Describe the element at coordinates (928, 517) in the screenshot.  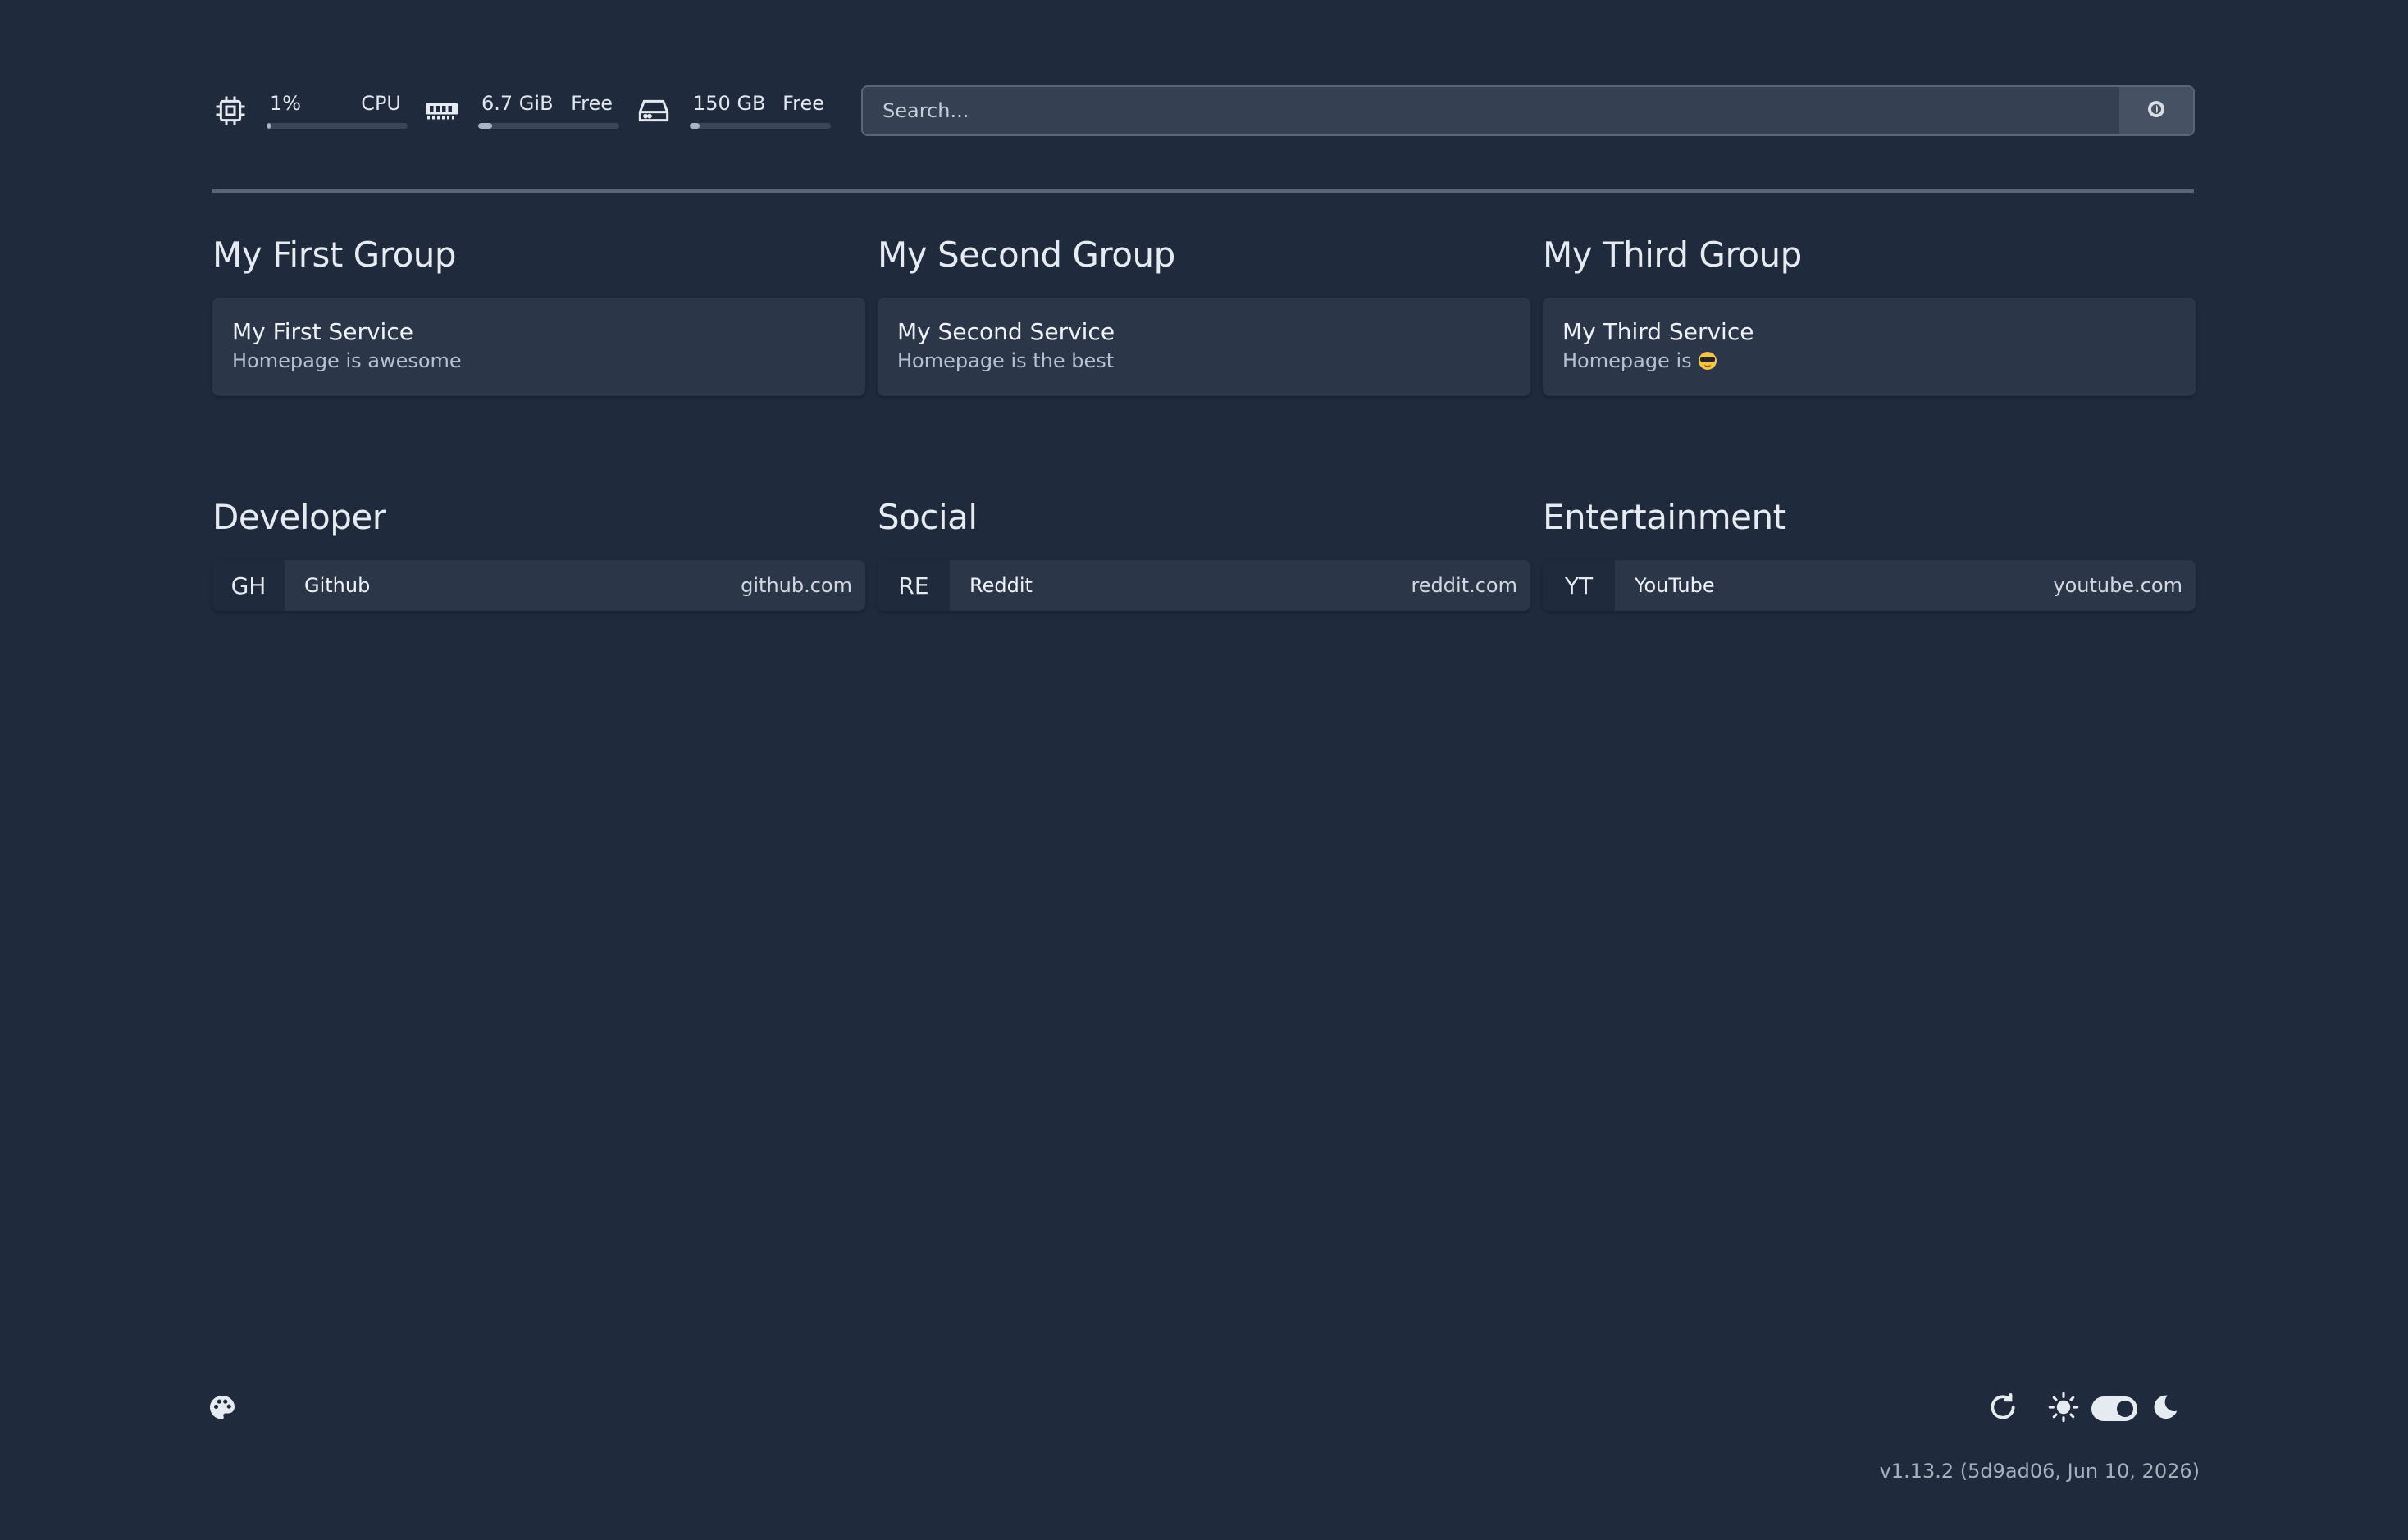
I see `group-title: Social` at that location.